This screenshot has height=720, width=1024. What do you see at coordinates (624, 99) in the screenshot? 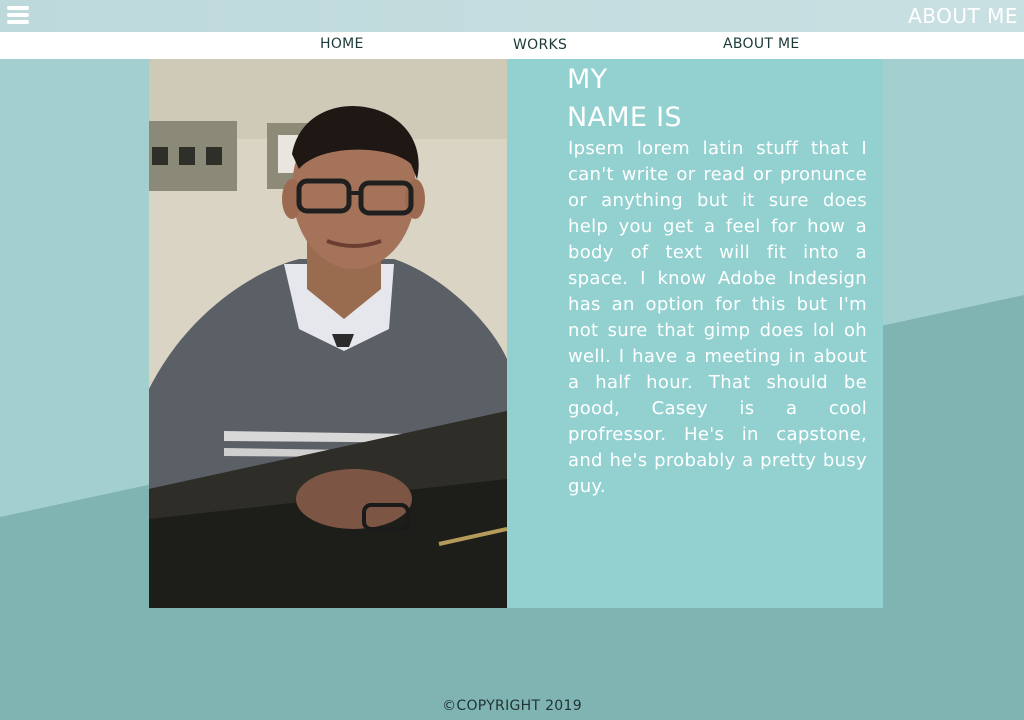
I see `name-heading: MY NAME IS` at bounding box center [624, 99].